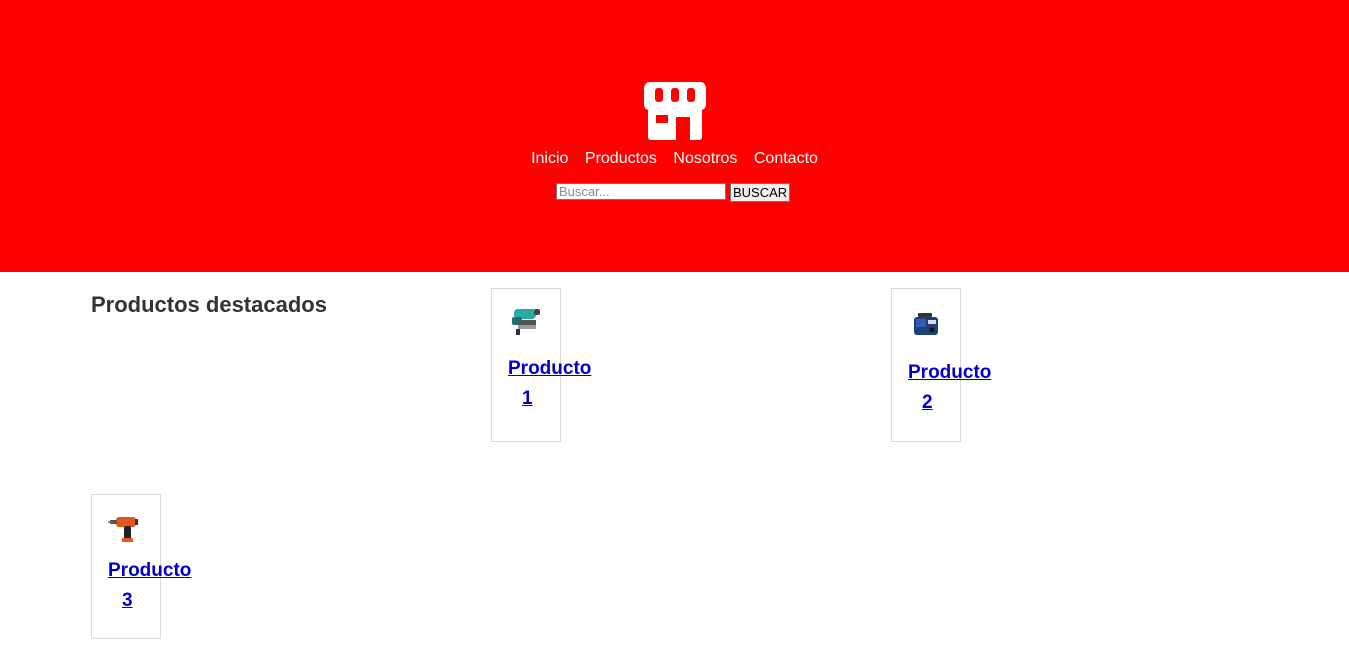 This screenshot has width=1349, height=649. I want to click on welder-machine-icon, so click(926, 324).